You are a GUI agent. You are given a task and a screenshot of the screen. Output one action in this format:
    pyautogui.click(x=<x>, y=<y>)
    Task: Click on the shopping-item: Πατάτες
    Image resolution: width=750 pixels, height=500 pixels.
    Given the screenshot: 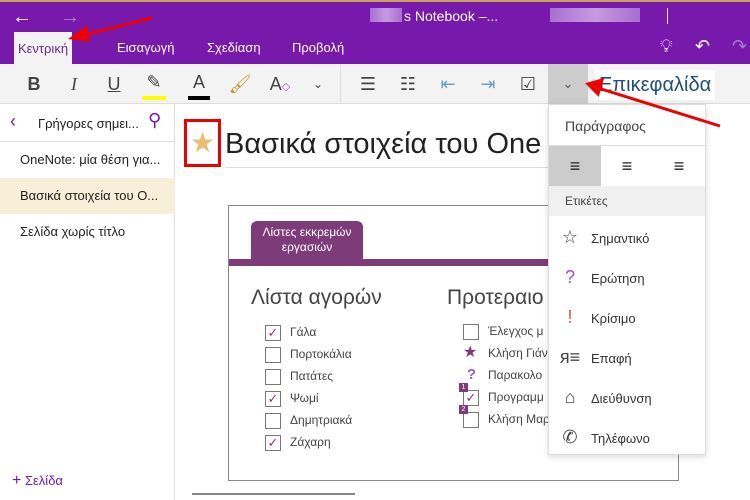 What is the action you would take?
    pyautogui.click(x=308, y=376)
    